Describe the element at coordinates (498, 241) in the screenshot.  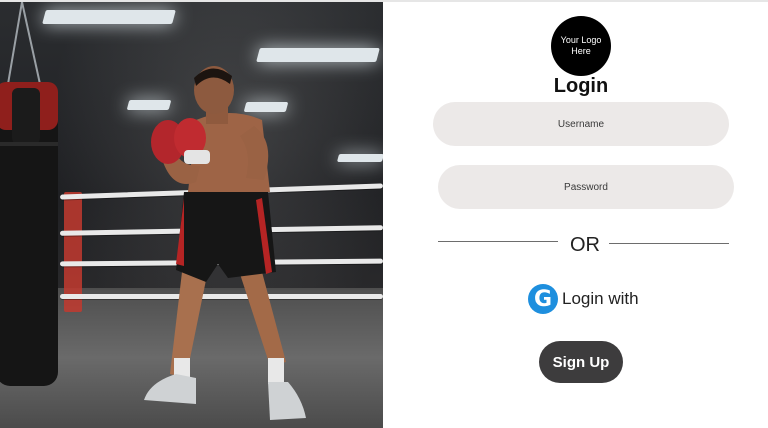
I see `divider-line-left` at that location.